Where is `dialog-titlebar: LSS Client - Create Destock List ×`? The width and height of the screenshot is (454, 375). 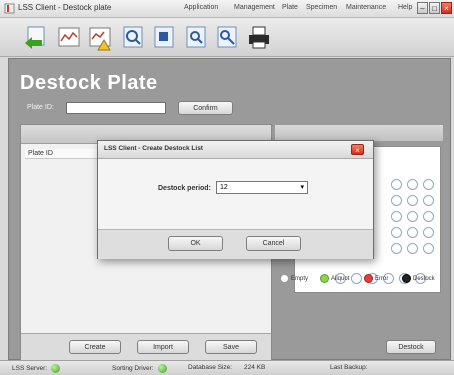 dialog-titlebar: LSS Client - Create Destock List × is located at coordinates (235, 150).